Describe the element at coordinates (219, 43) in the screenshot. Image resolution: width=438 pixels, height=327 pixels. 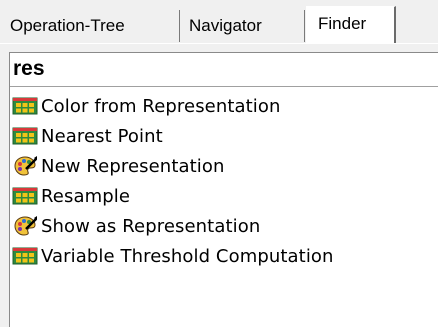
I see `tab-divider` at that location.